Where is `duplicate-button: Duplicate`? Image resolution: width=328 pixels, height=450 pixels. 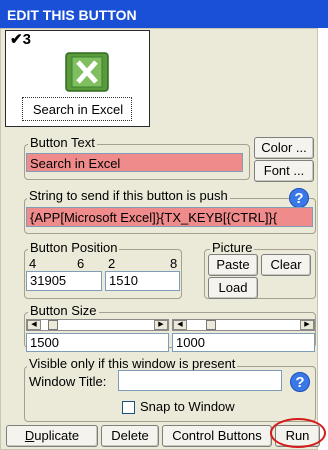
duplicate-button: Duplicate is located at coordinates (52, 436).